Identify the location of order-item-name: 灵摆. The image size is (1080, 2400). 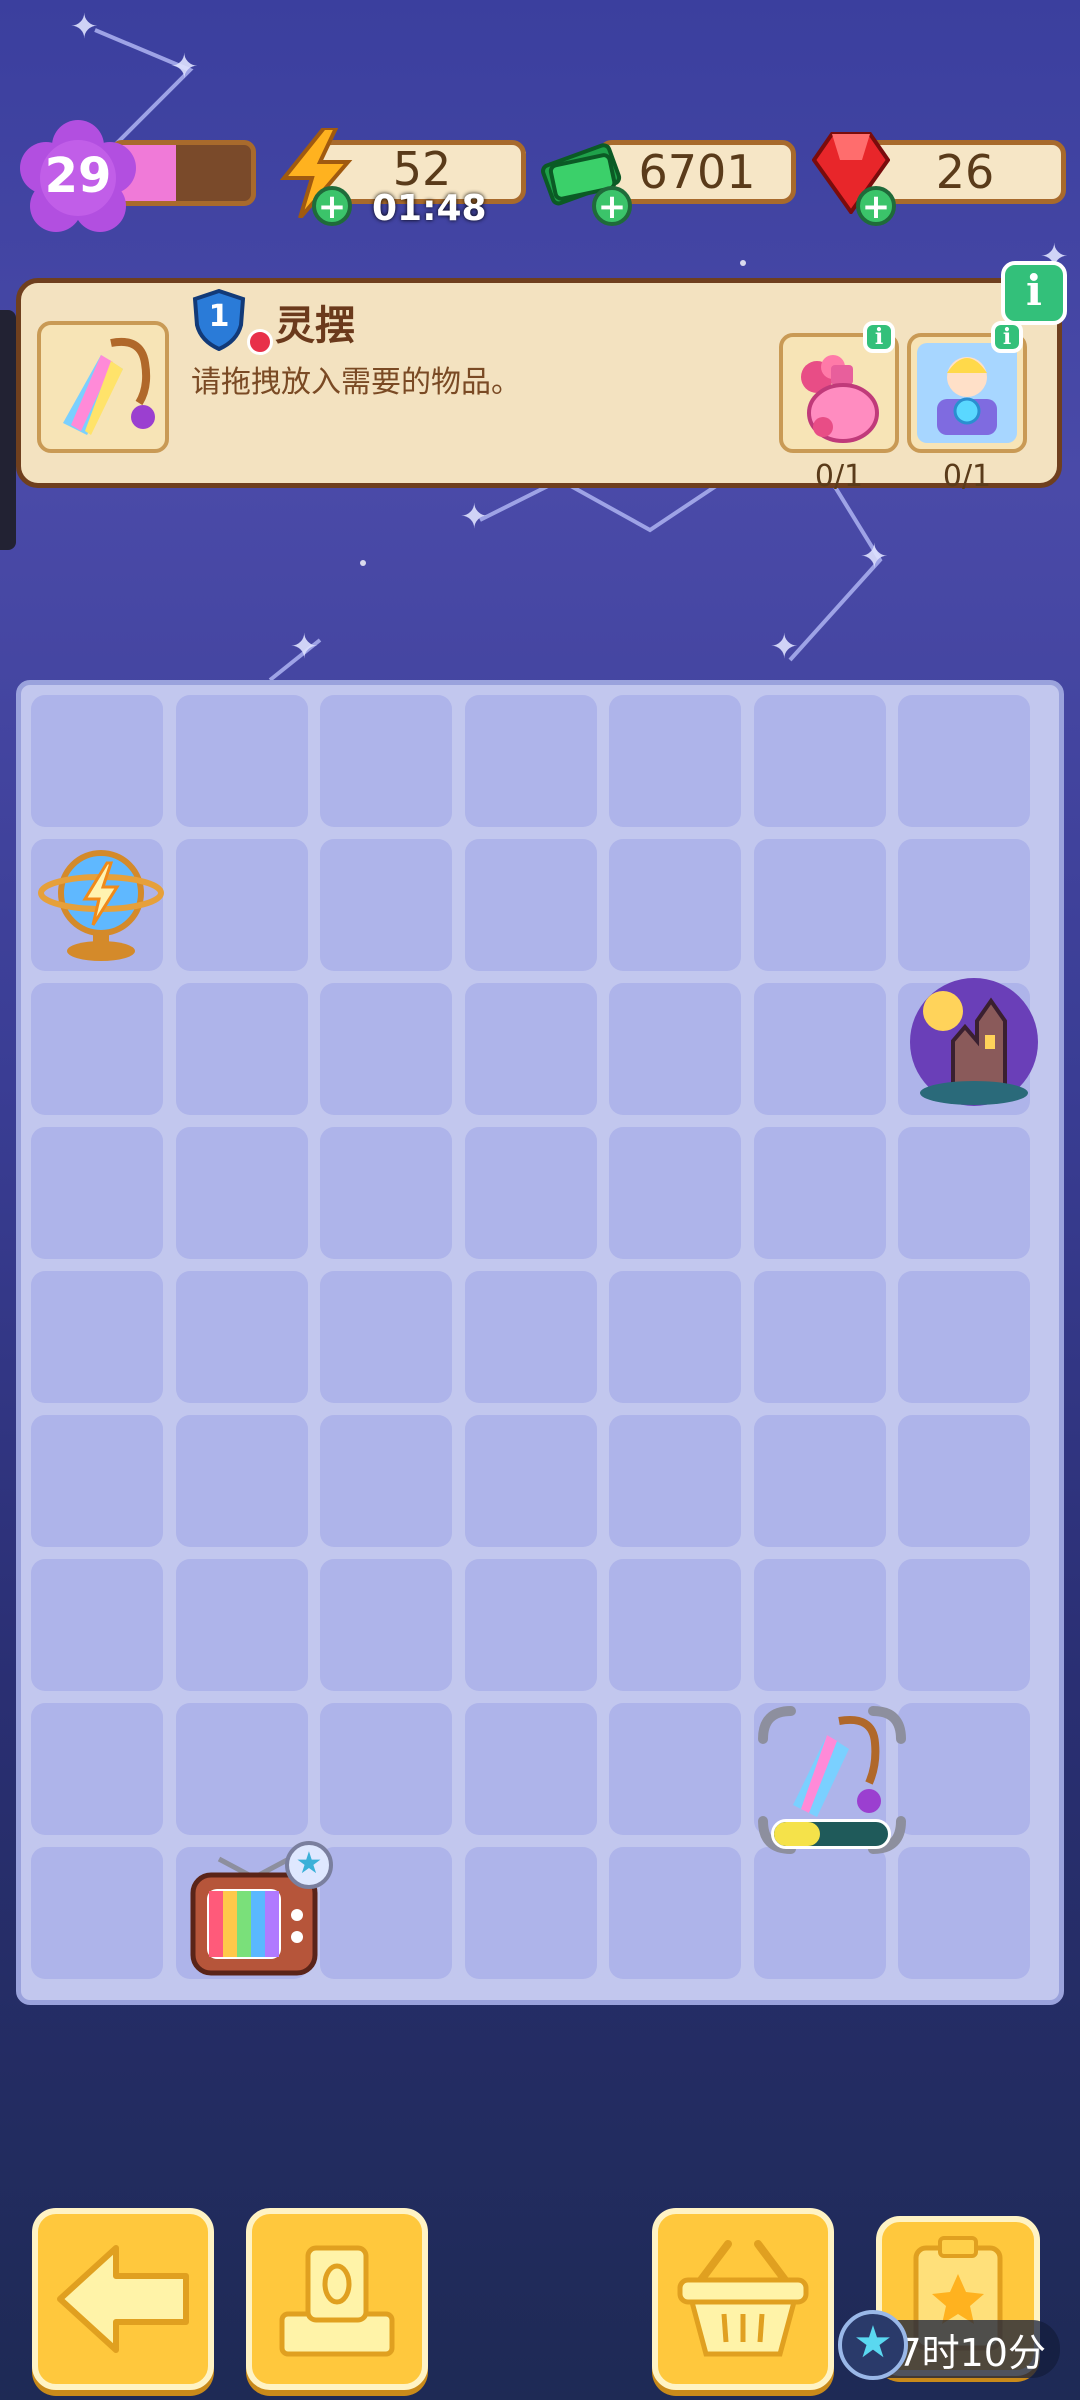
(315, 326).